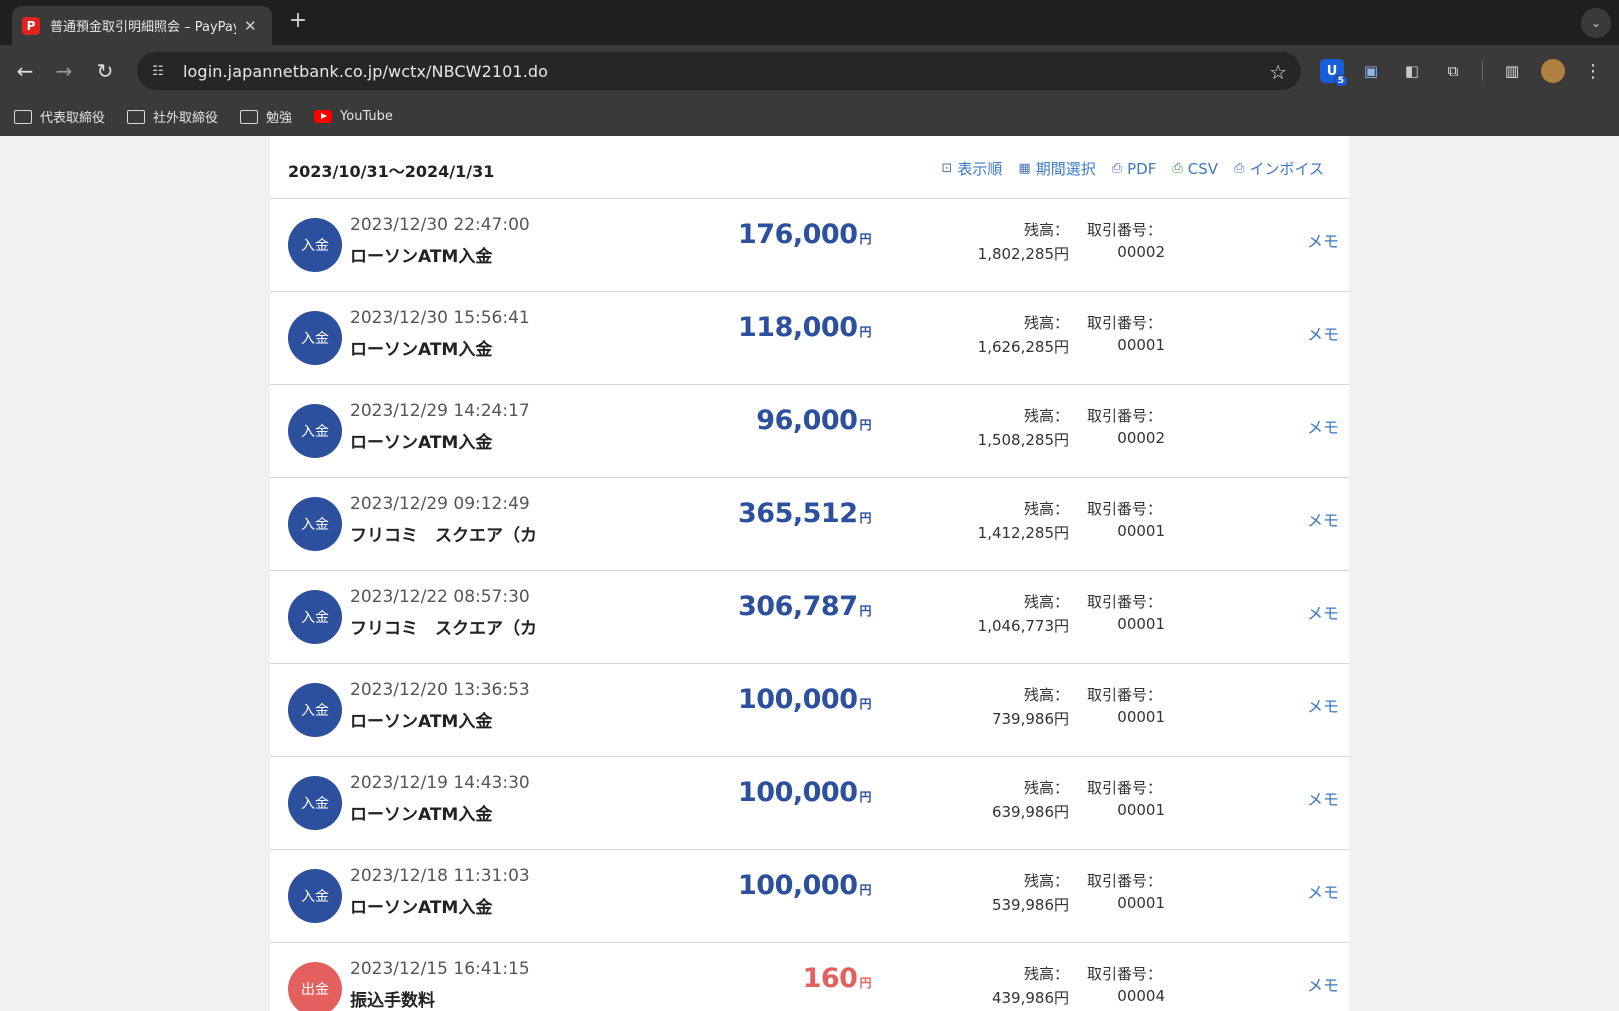 This screenshot has width=1619, height=1011. What do you see at coordinates (813, 420) in the screenshot?
I see `transaction-amount: 96,000 円` at bounding box center [813, 420].